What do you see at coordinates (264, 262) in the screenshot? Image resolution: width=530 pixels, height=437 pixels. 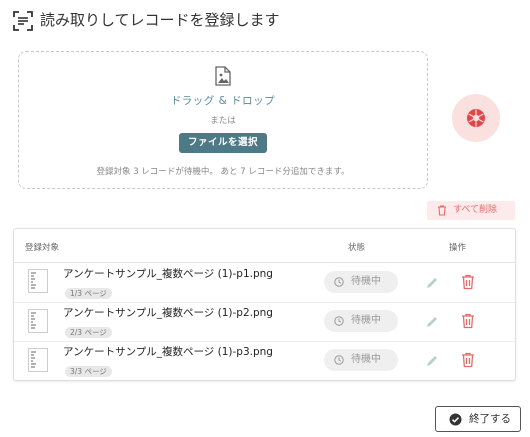 I see `header-divider` at bounding box center [264, 262].